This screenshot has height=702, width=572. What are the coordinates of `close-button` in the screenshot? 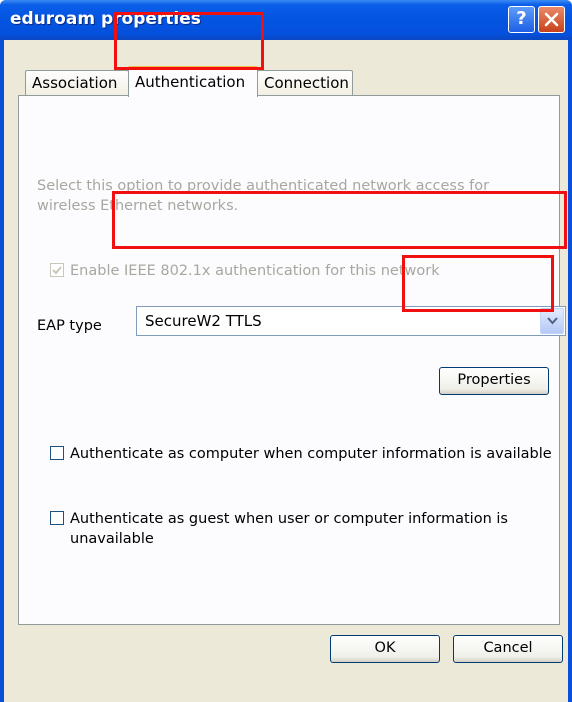 It's located at (551, 19).